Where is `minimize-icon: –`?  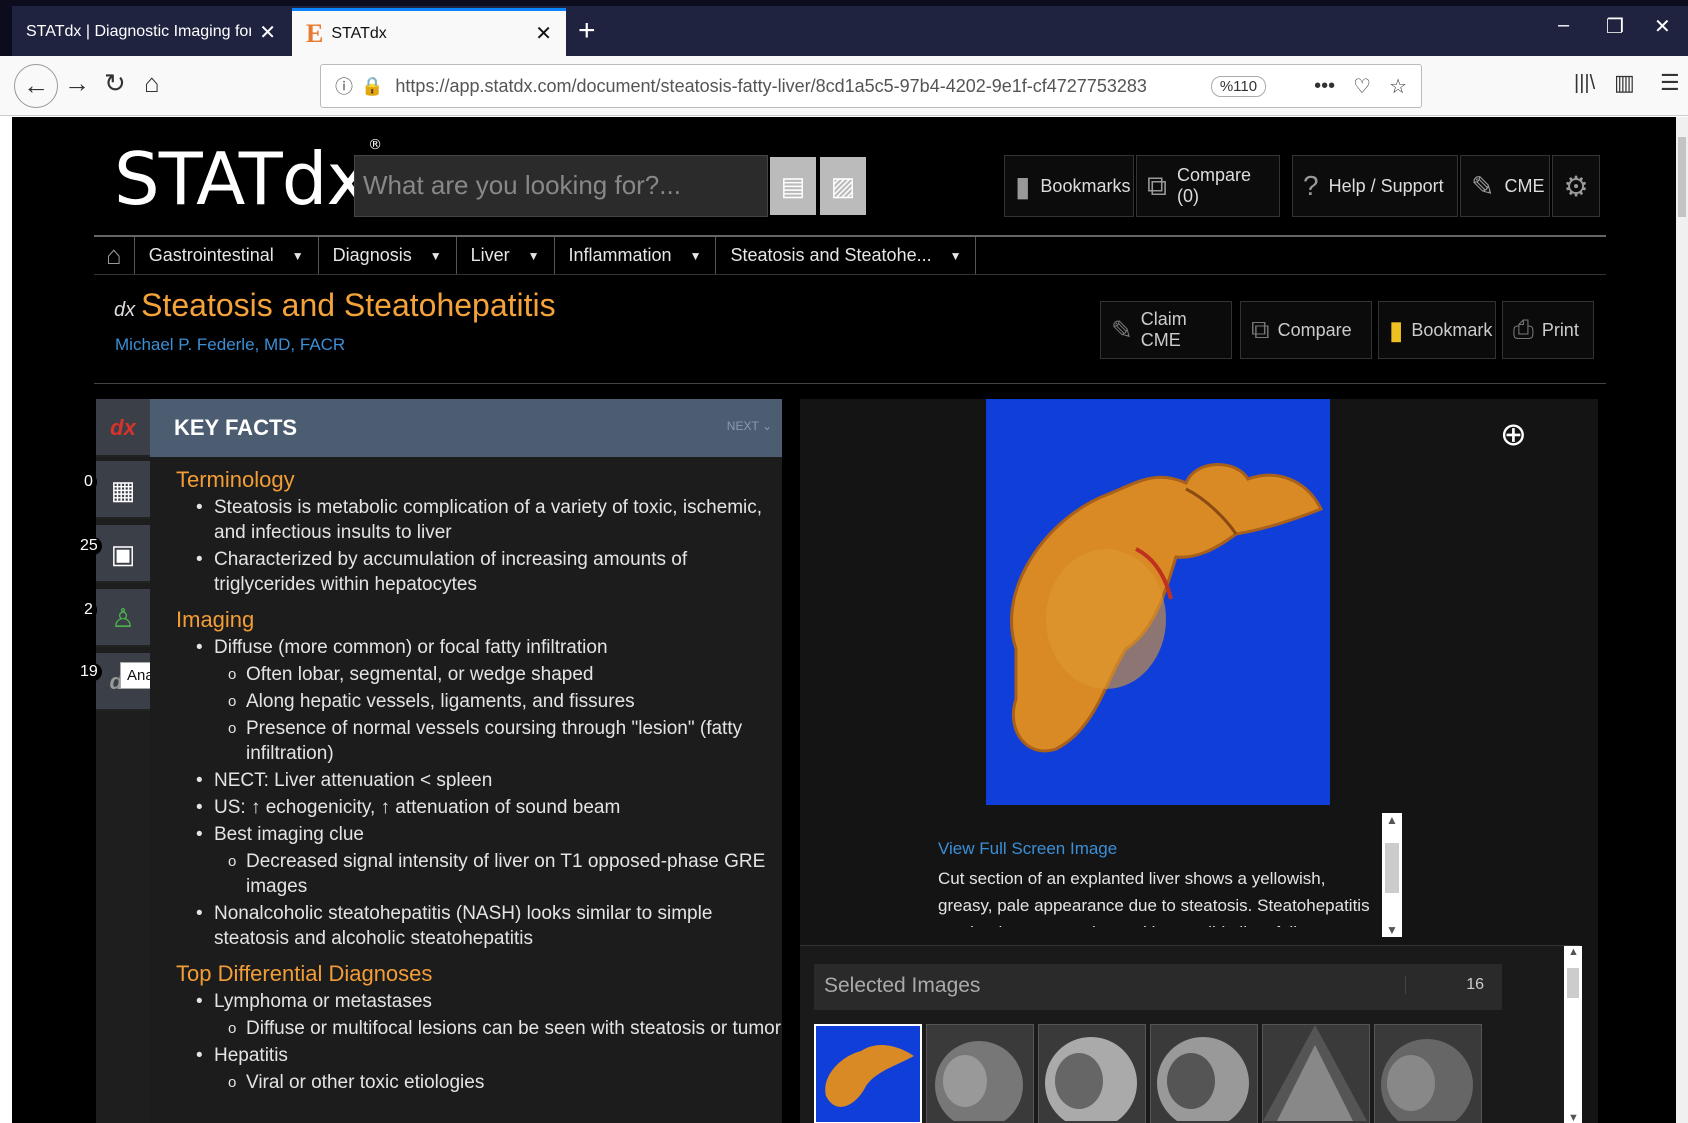
minimize-icon: – is located at coordinates (1563, 25).